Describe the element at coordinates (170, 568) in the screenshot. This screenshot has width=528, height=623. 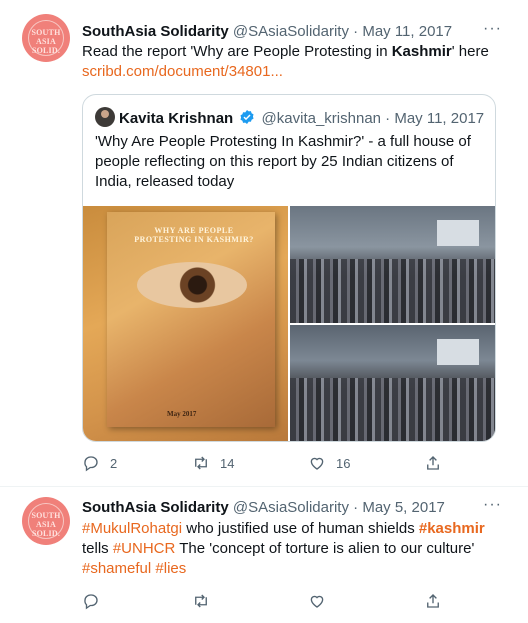
I see `hashtag-link: #lies` at that location.